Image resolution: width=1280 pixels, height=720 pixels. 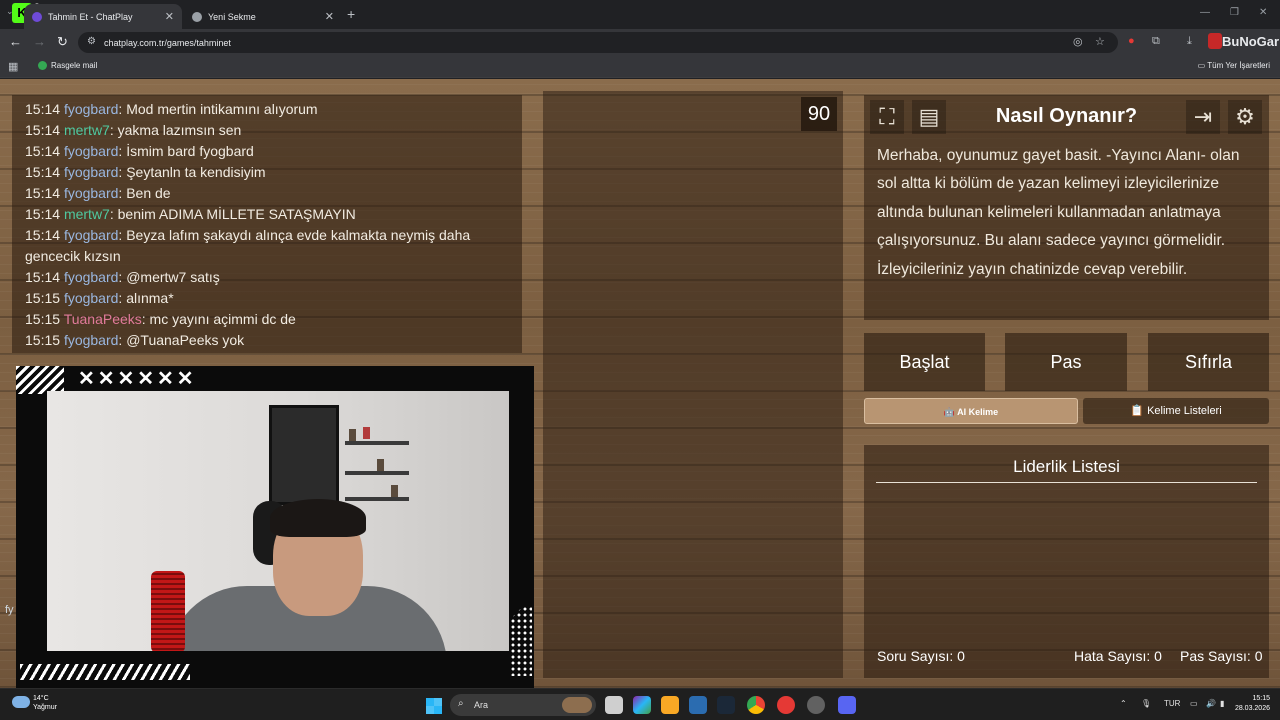 I want to click on microphone-icon: 🎙, so click(x=1146, y=703).